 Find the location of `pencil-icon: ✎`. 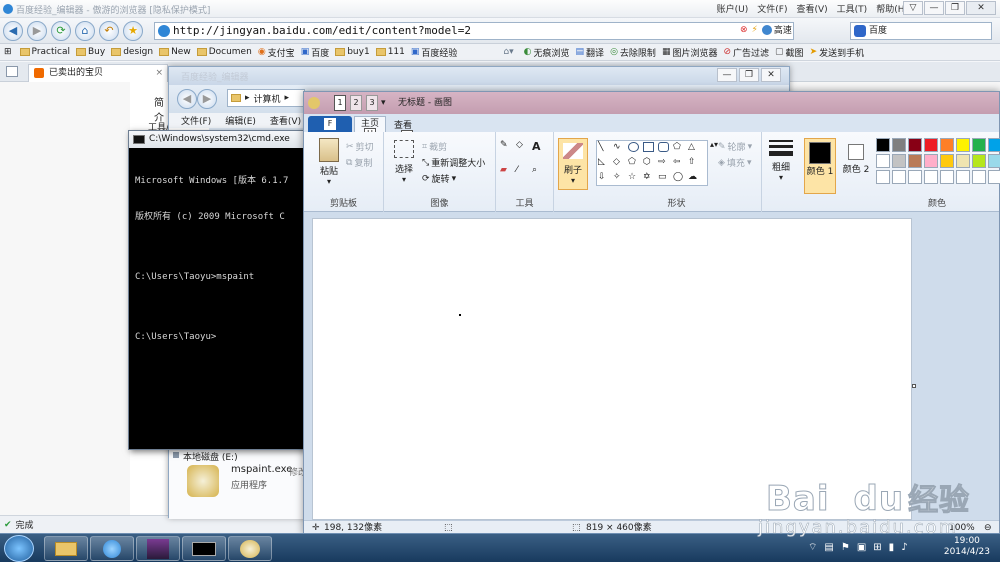

pencil-icon: ✎ is located at coordinates (508, 146).